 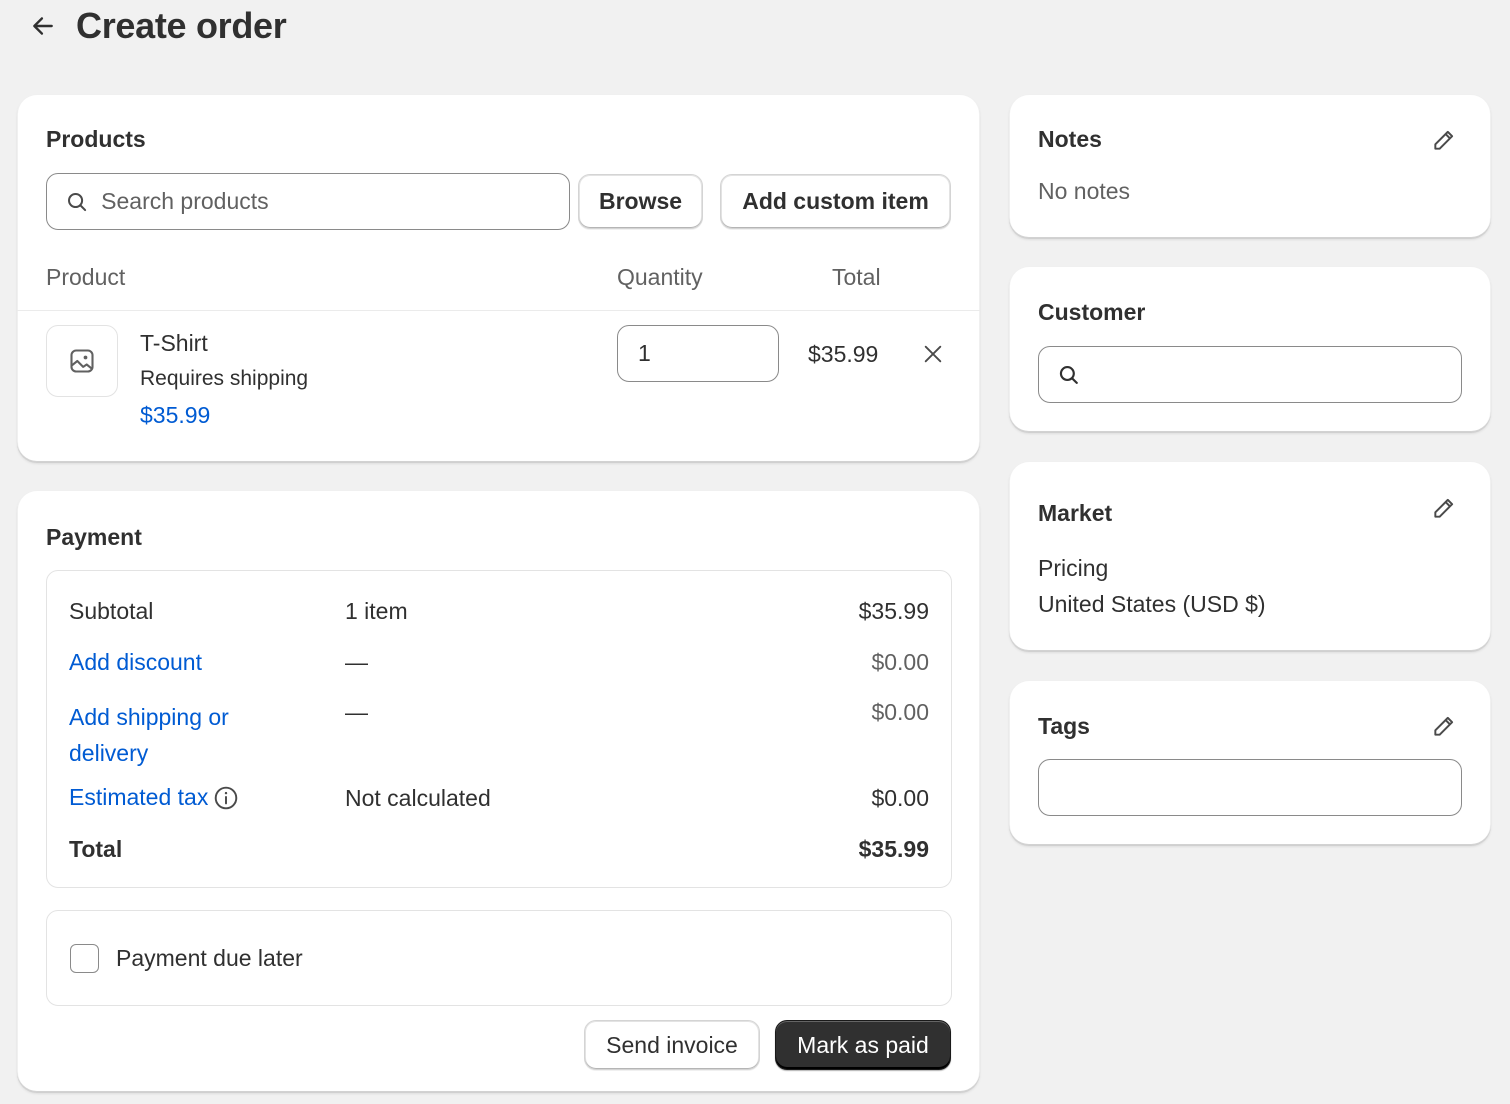 I want to click on subtotal-item-count: 1 item, so click(x=376, y=611).